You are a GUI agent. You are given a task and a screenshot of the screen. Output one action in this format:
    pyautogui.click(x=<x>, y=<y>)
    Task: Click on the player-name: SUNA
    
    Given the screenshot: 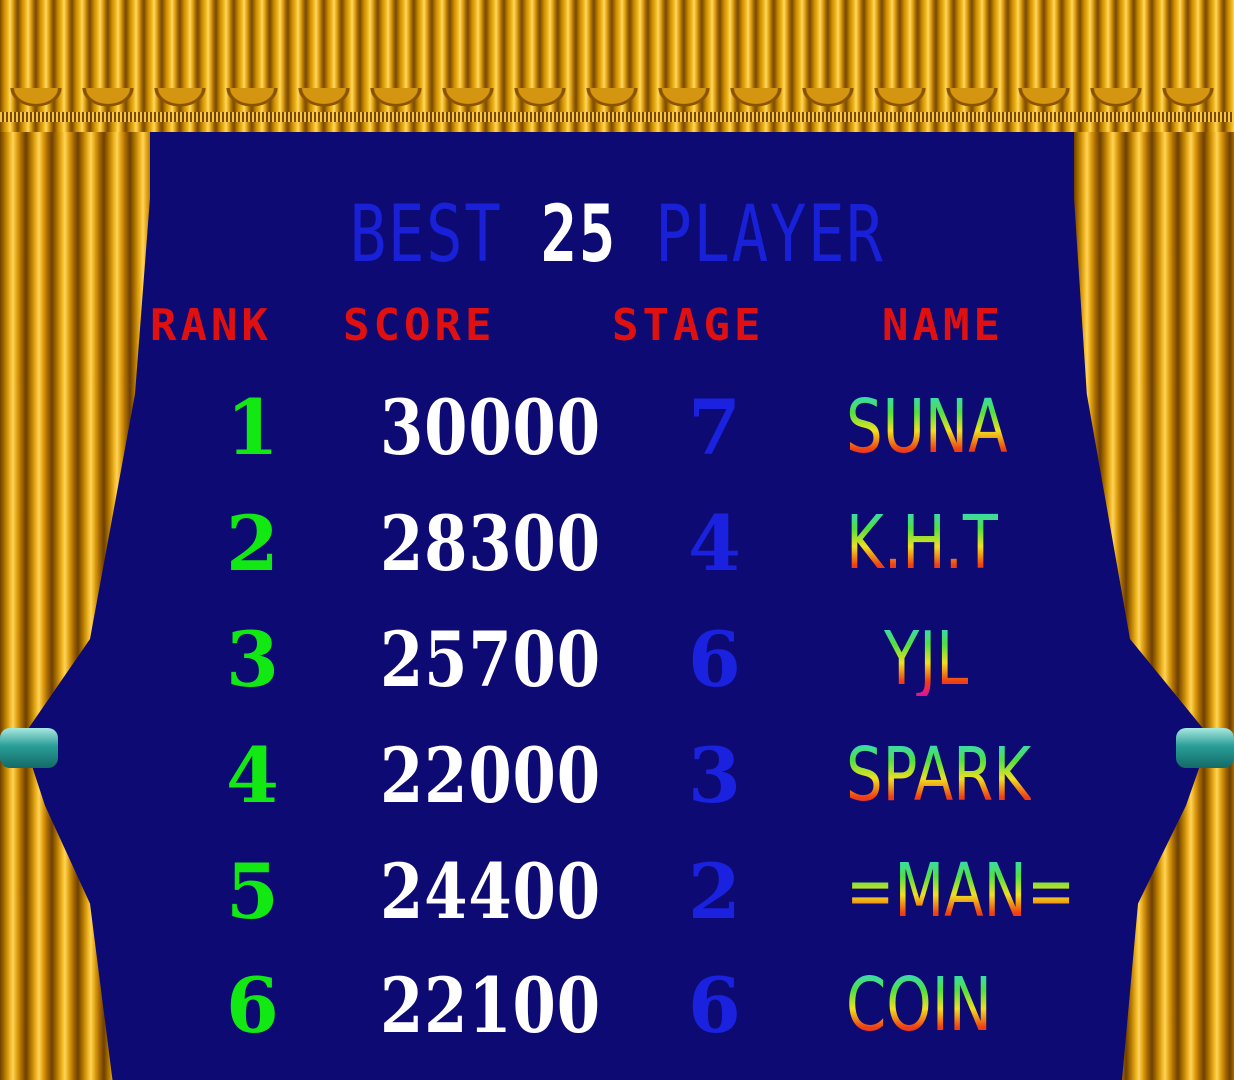 What is the action you would take?
    pyautogui.click(x=927, y=427)
    